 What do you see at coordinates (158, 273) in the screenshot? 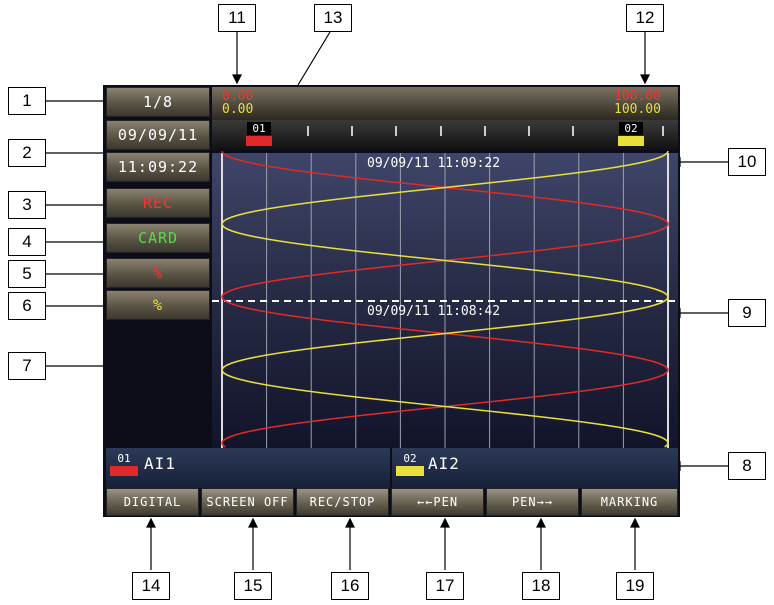
I see `pen1-percent-indicator: %` at bounding box center [158, 273].